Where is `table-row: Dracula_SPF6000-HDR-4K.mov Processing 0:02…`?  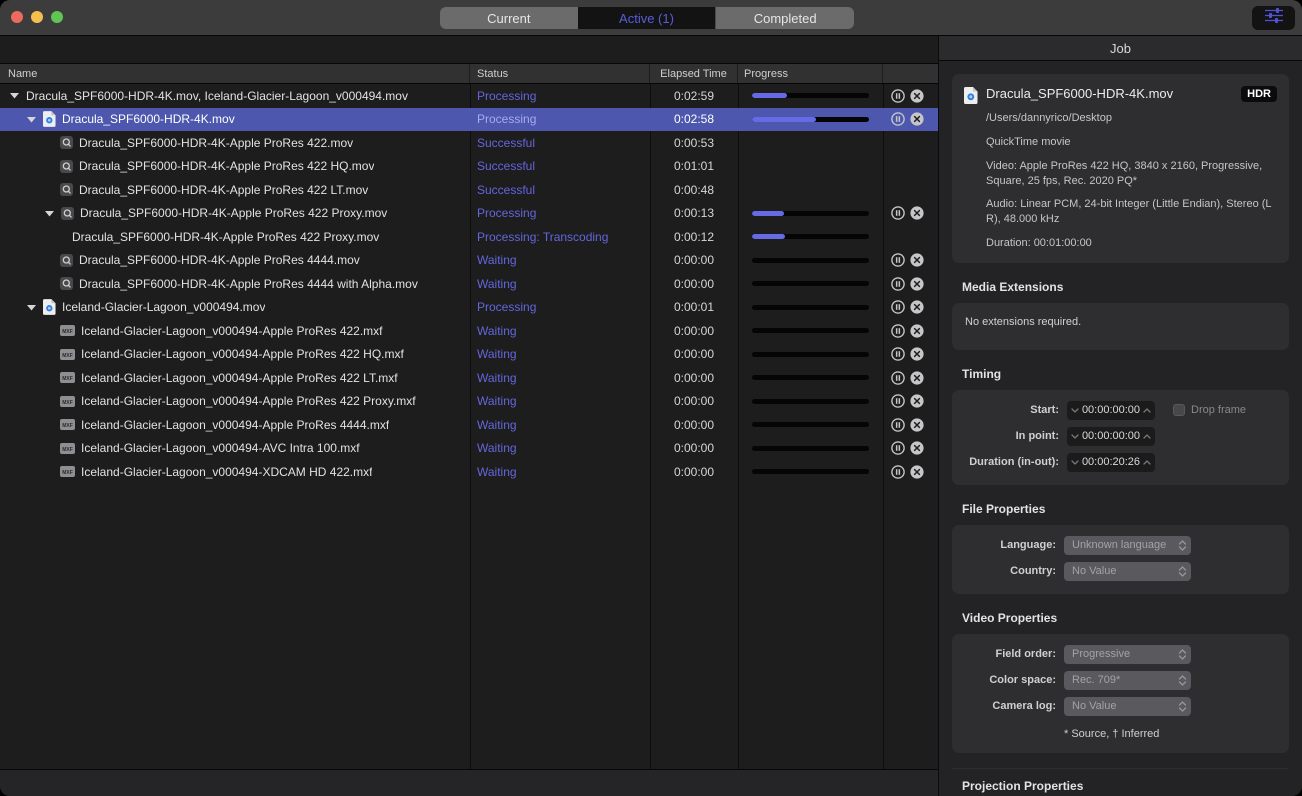 table-row: Dracula_SPF6000-HDR-4K.mov Processing 0:02… is located at coordinates (469, 119).